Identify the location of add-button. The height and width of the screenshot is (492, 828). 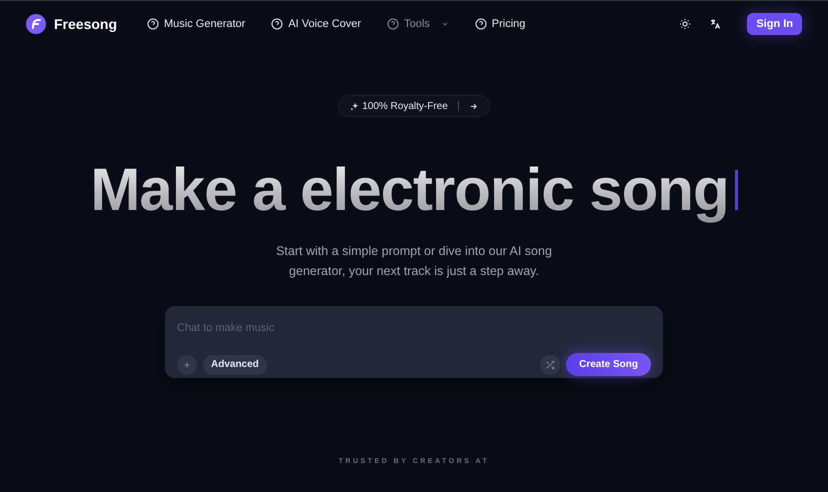
(187, 364).